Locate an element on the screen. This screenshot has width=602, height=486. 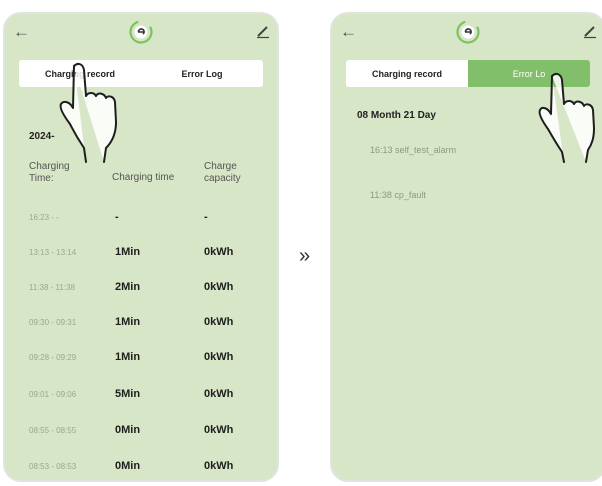
table-row: 08:53 - 08:53 0Min 0kWh is located at coordinates (141, 467).